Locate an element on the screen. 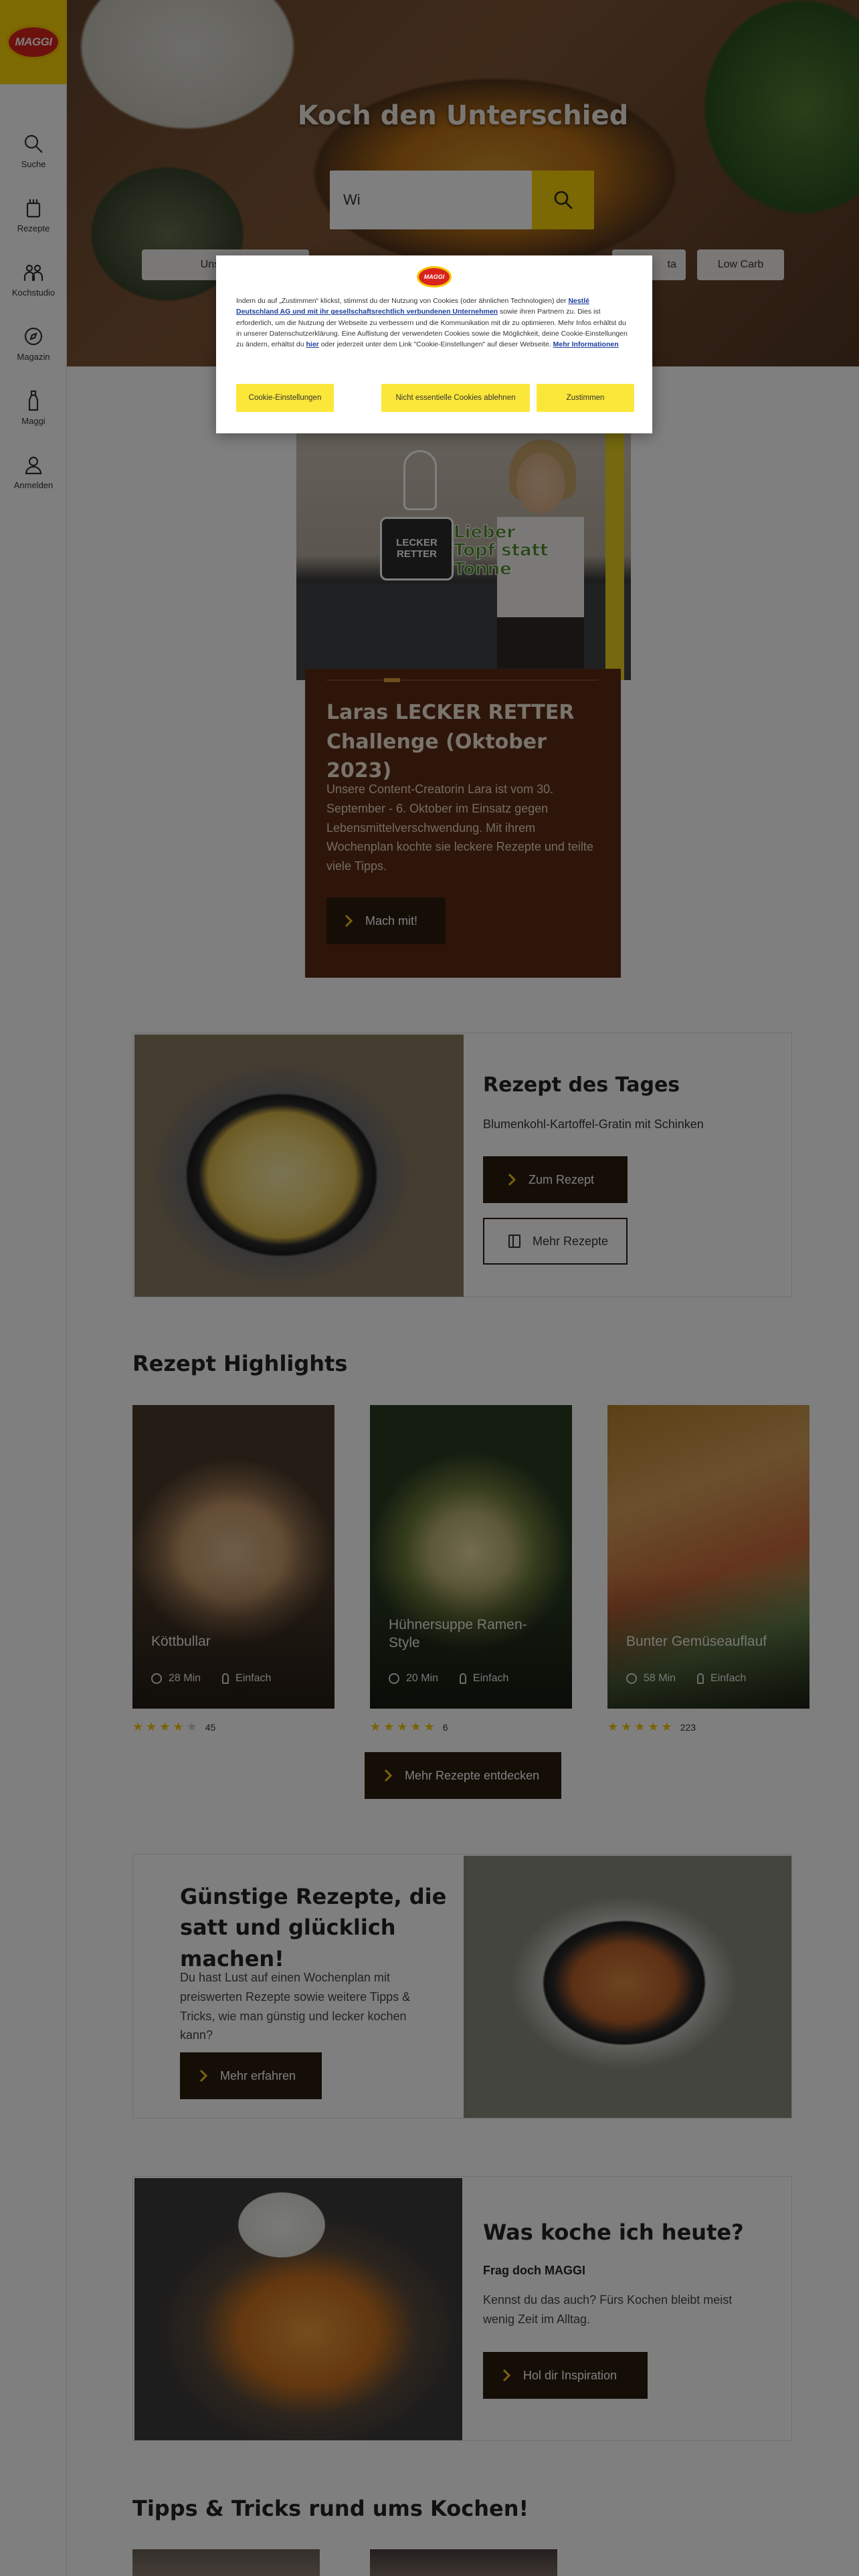 Image resolution: width=859 pixels, height=2576 pixels. maggi-logo: MAGGI is located at coordinates (434, 277).